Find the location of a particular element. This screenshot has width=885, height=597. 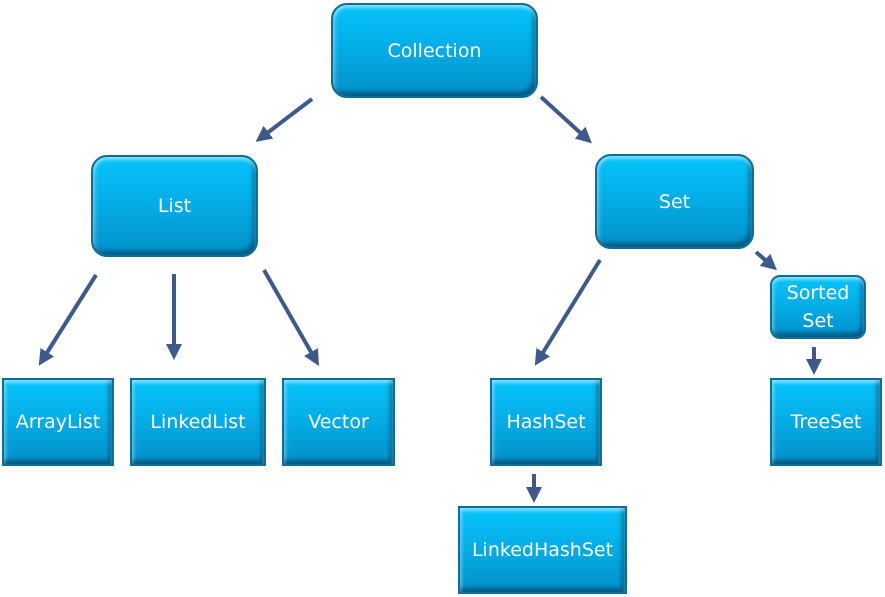

node-hashset: HashSet is located at coordinates (546, 422).